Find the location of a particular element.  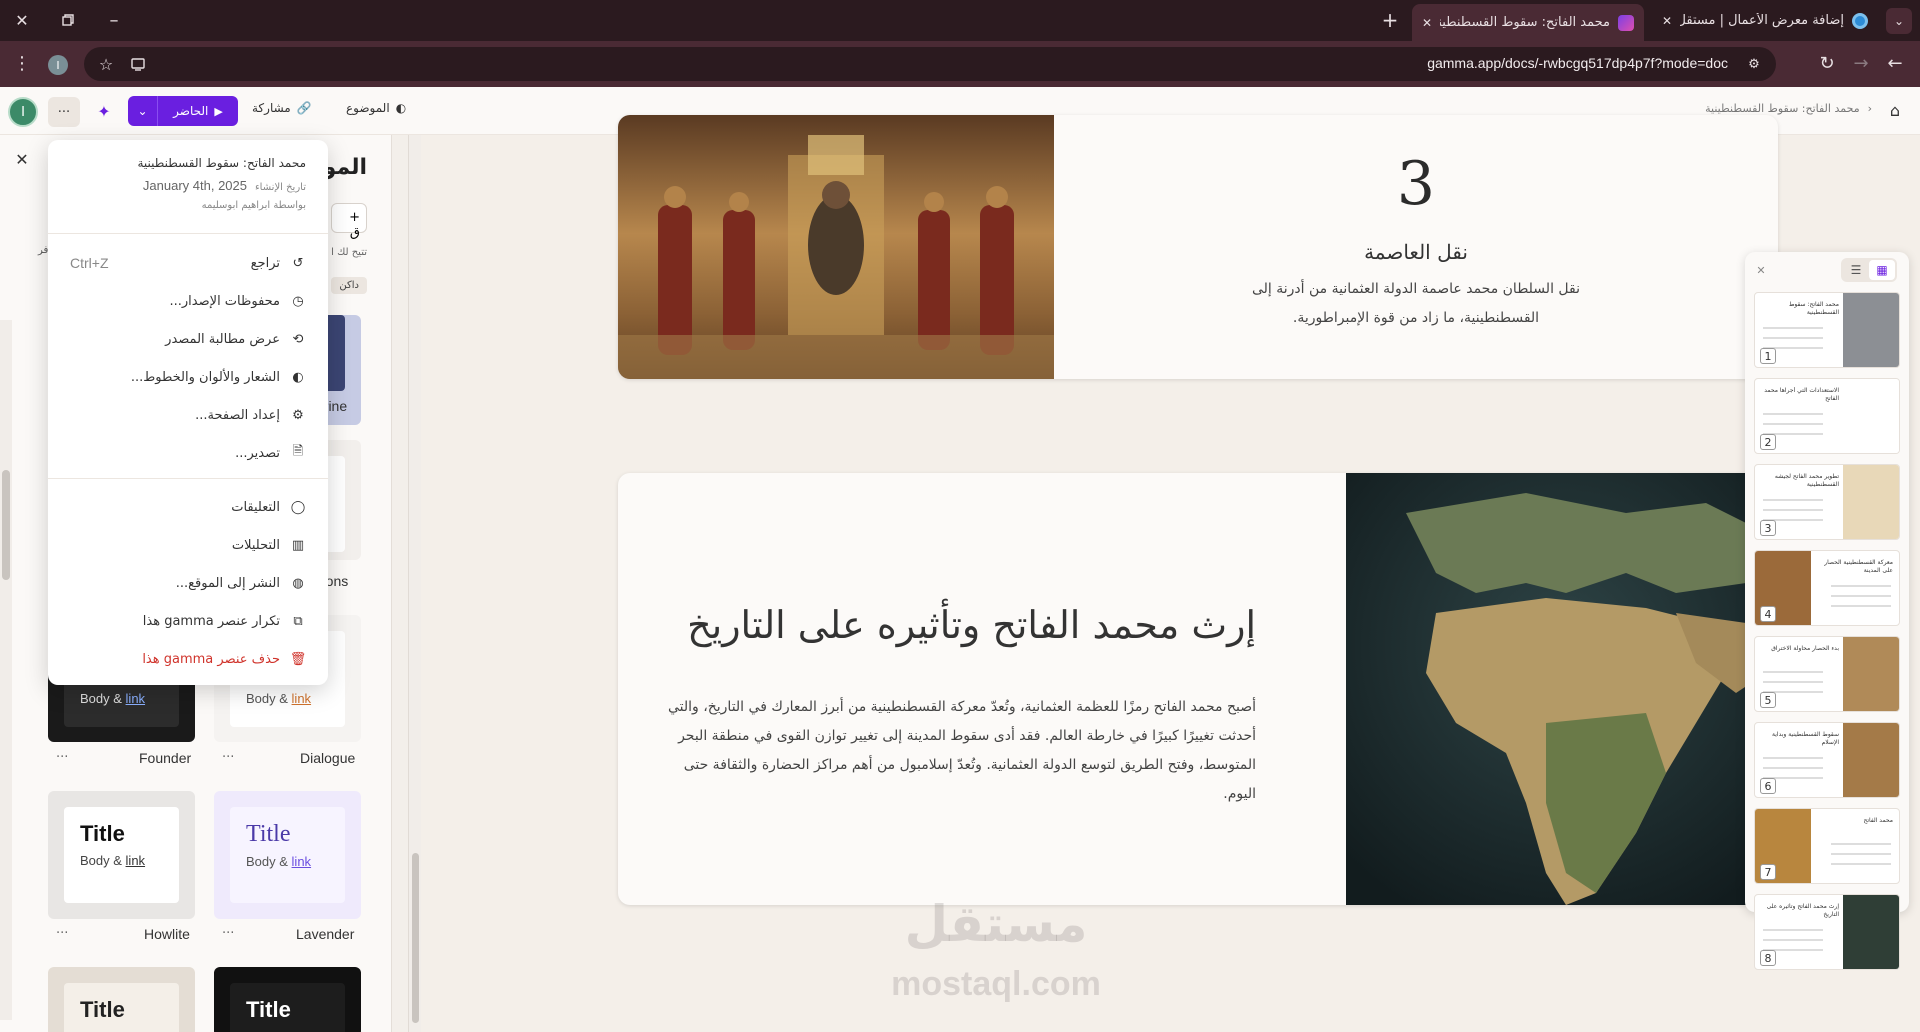

theme-list-scroll-thumb is located at coordinates (6, 525).